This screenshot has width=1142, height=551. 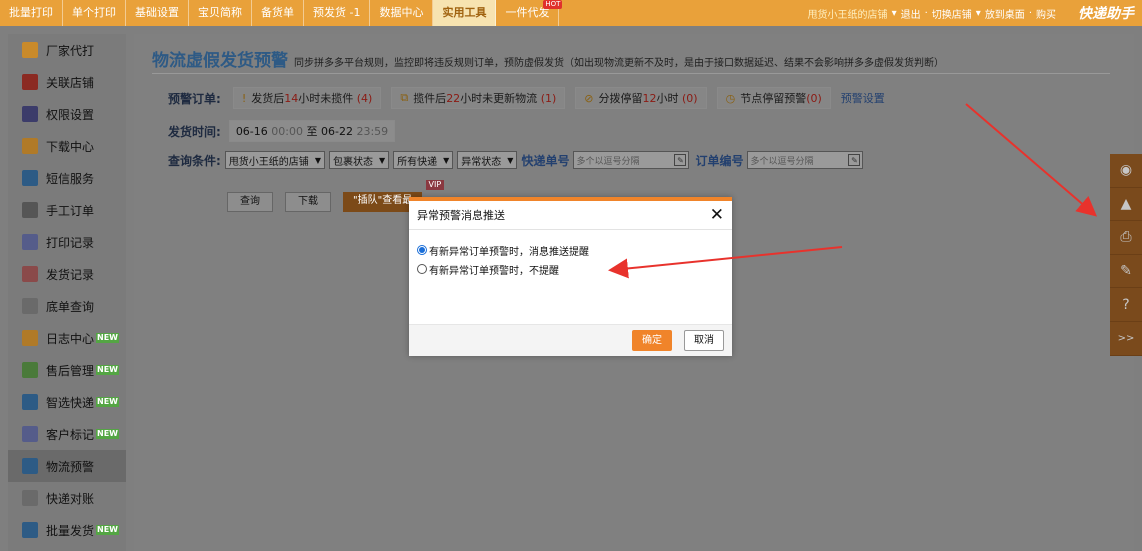 What do you see at coordinates (67, 274) in the screenshot?
I see `sidebar-item: 发货记录` at bounding box center [67, 274].